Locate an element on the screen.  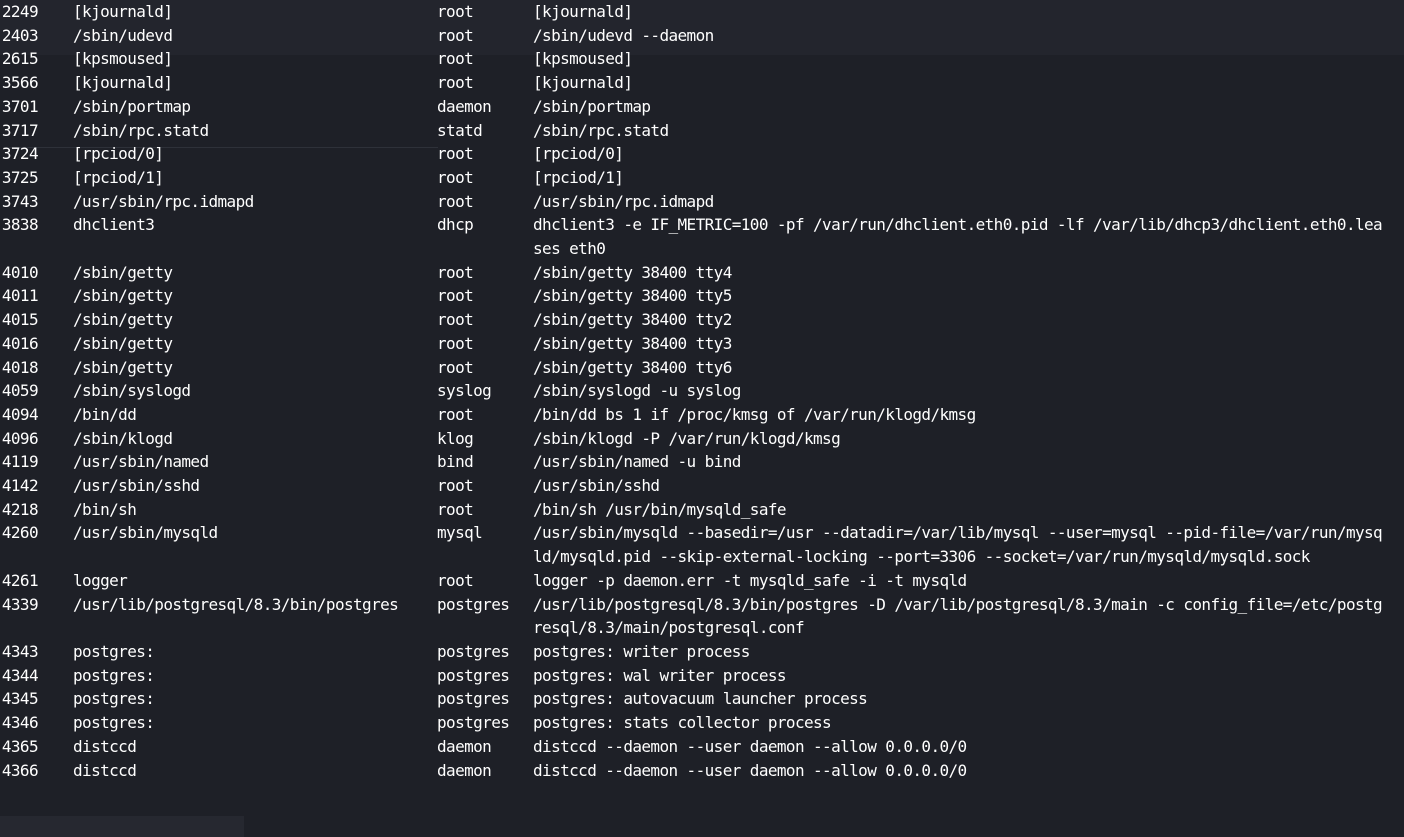
process-pid: 2615 is located at coordinates (20, 59).